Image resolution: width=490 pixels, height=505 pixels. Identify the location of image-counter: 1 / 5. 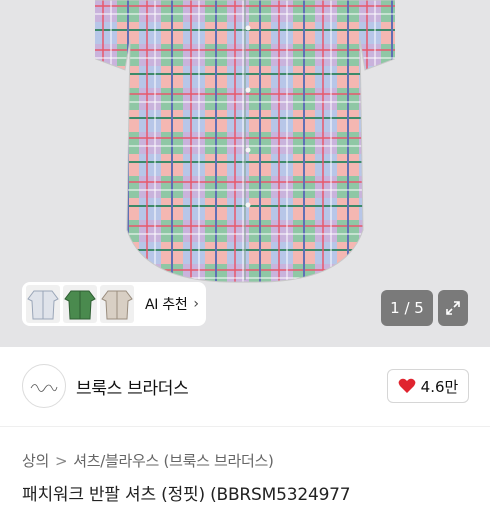
(407, 308).